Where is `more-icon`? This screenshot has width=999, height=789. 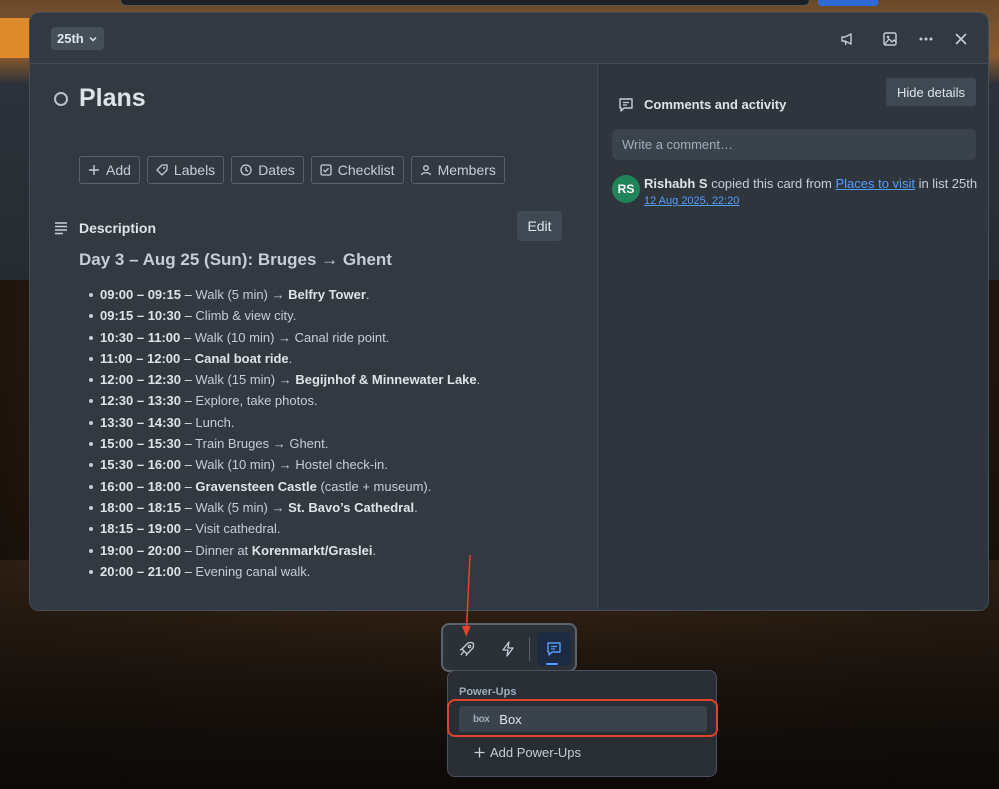
more-icon is located at coordinates (926, 39).